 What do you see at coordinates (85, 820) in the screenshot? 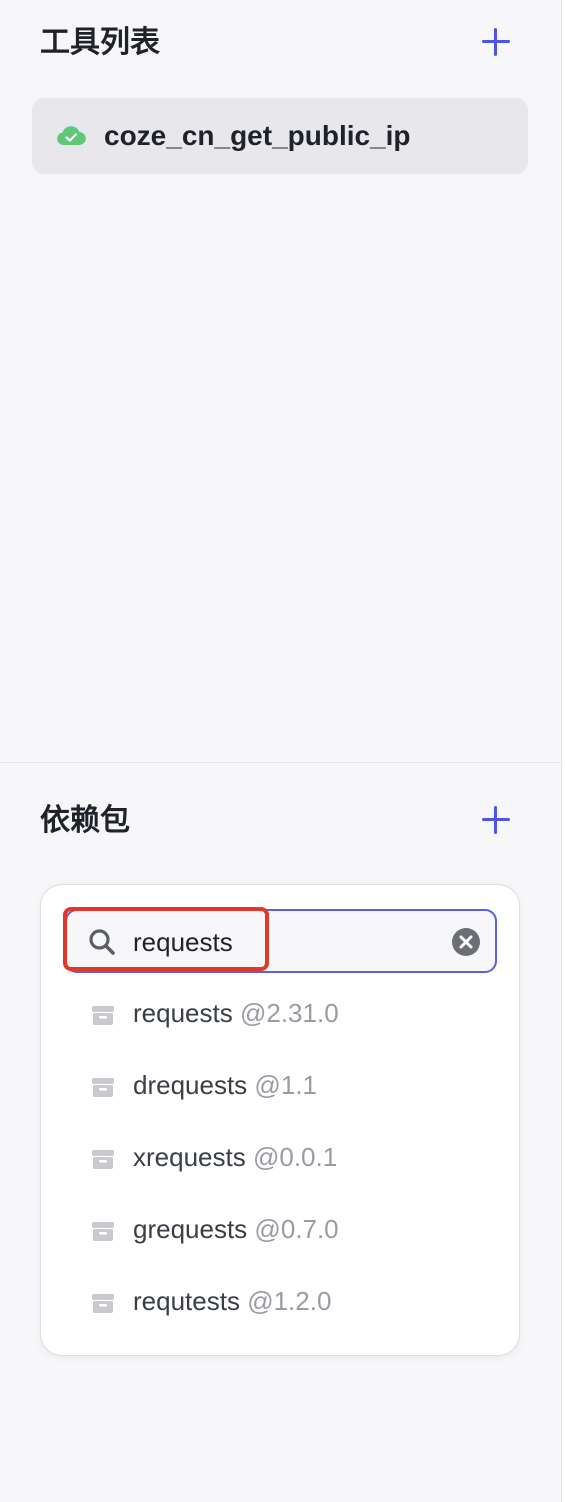
I see `deps-section-title: 依赖包` at bounding box center [85, 820].